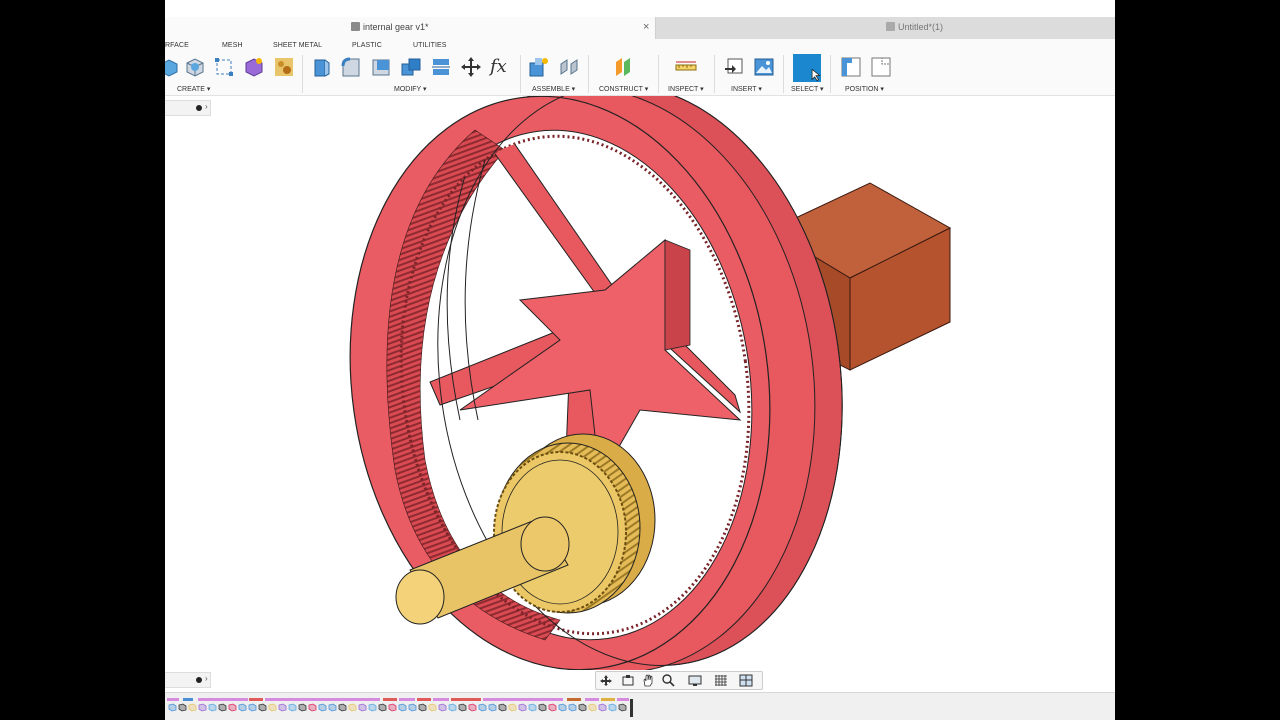  I want to click on workspace-tab-utilities: UTILITIES, so click(430, 45).